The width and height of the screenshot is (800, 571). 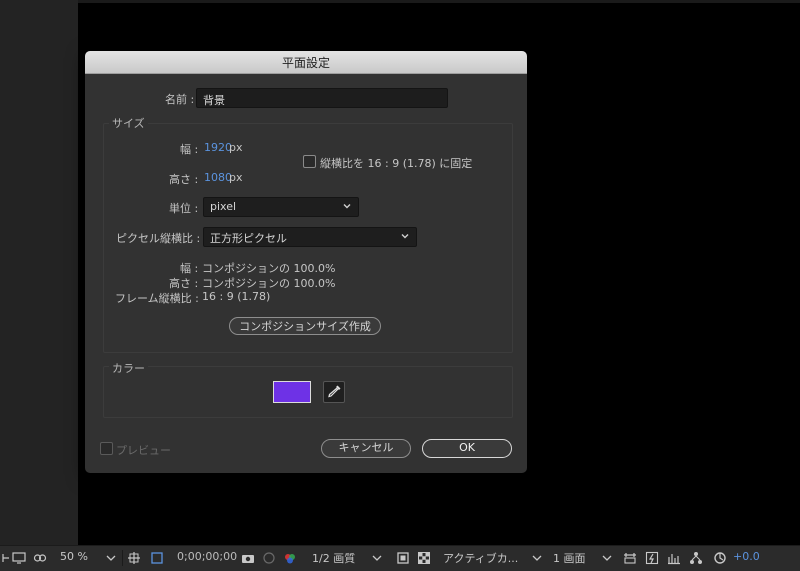 I want to click on dialog-title: 平面設定, so click(x=305, y=63).